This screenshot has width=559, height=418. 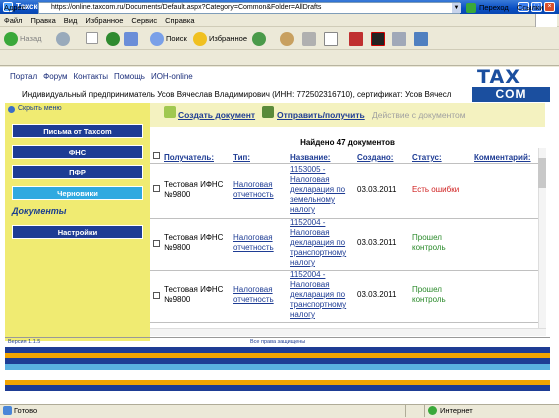 What do you see at coordinates (26, 410) in the screenshot?
I see `status-text: Готово` at bounding box center [26, 410].